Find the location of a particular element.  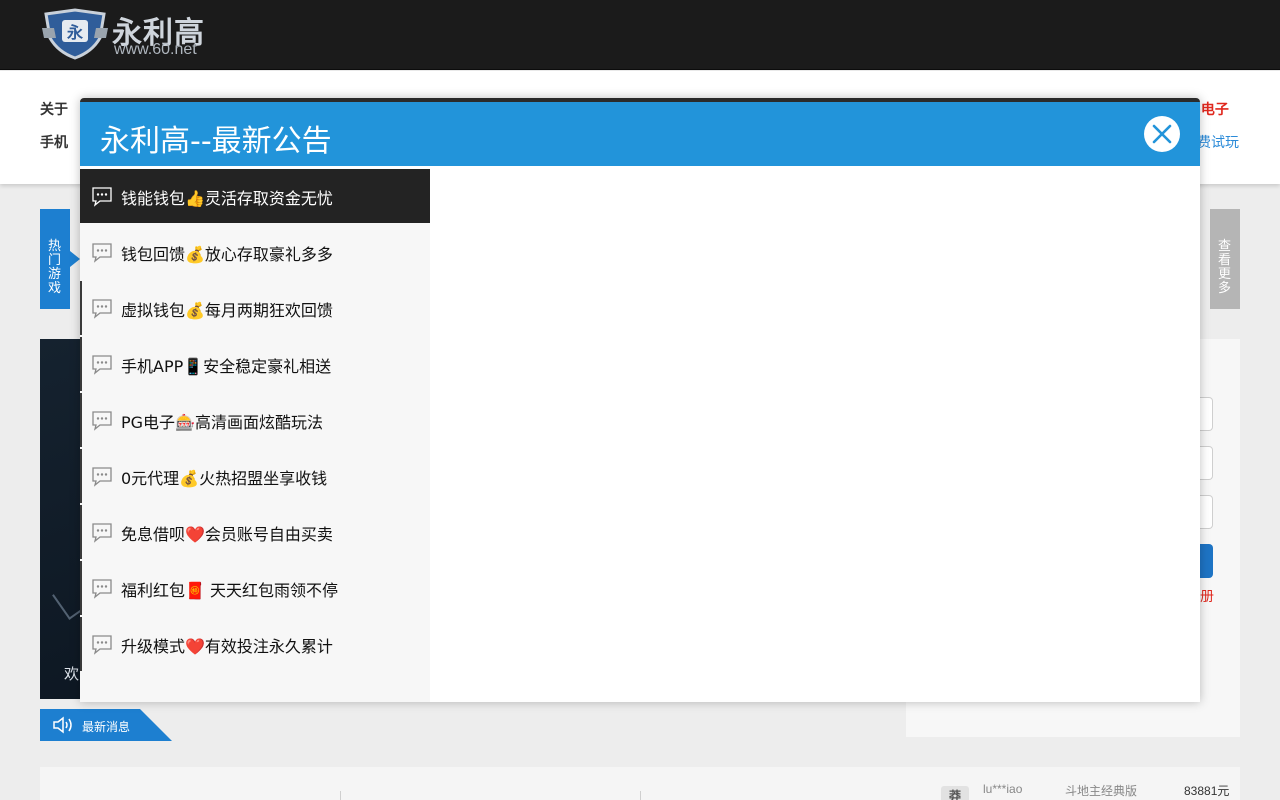

announcement-item: 升级模式❤️有效投注永久累计 is located at coordinates (255, 644).